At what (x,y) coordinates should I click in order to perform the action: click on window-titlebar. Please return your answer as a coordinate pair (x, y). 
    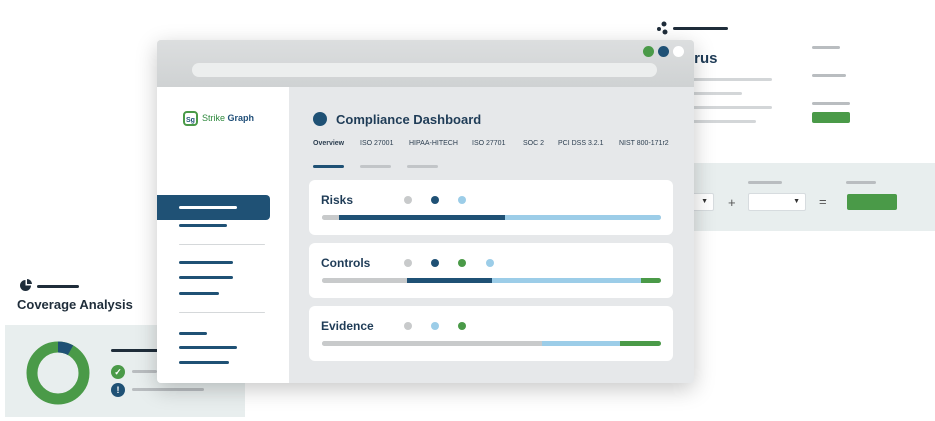
    Looking at the image, I should click on (425, 63).